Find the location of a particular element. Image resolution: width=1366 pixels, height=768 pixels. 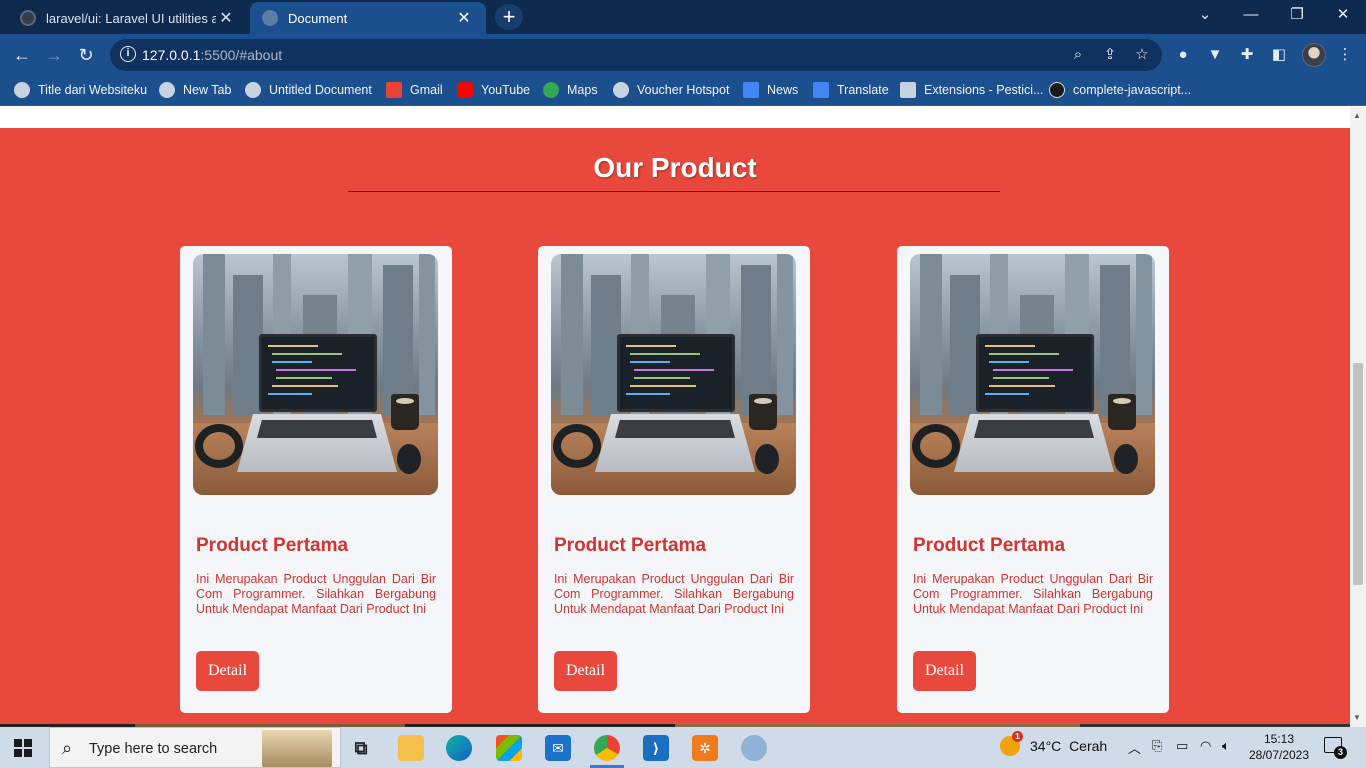

bookmark-star-icon: ☆ is located at coordinates (1142, 55).